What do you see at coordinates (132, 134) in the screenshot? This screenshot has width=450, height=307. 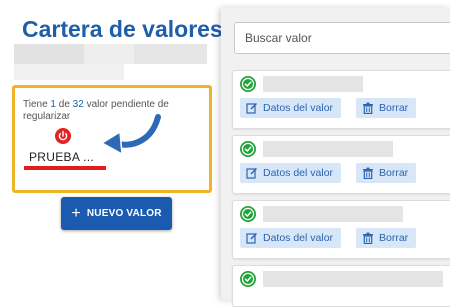 I see `pointer-arrow-icon` at bounding box center [132, 134].